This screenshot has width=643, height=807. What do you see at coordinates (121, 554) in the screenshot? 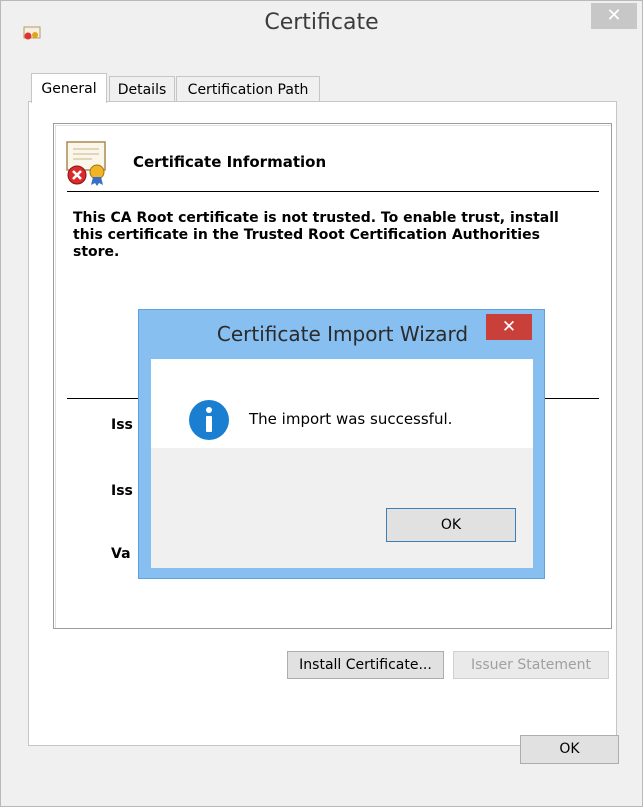
I see `valid-from-label: Va` at bounding box center [121, 554].